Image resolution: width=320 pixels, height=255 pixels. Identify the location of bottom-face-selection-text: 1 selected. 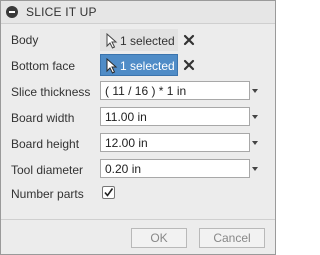
(147, 66).